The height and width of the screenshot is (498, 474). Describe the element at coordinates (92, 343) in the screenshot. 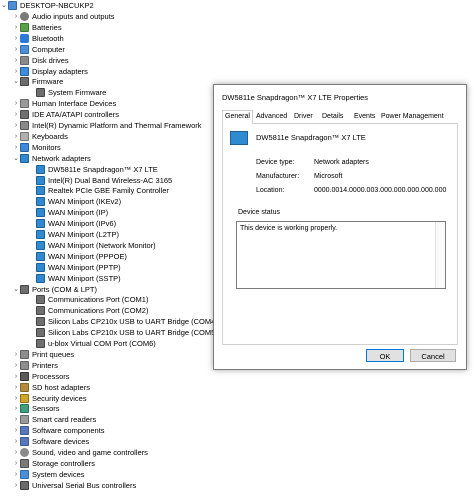

I see `tree-item-30: u-blox Virtual COM Port (COM6)` at that location.